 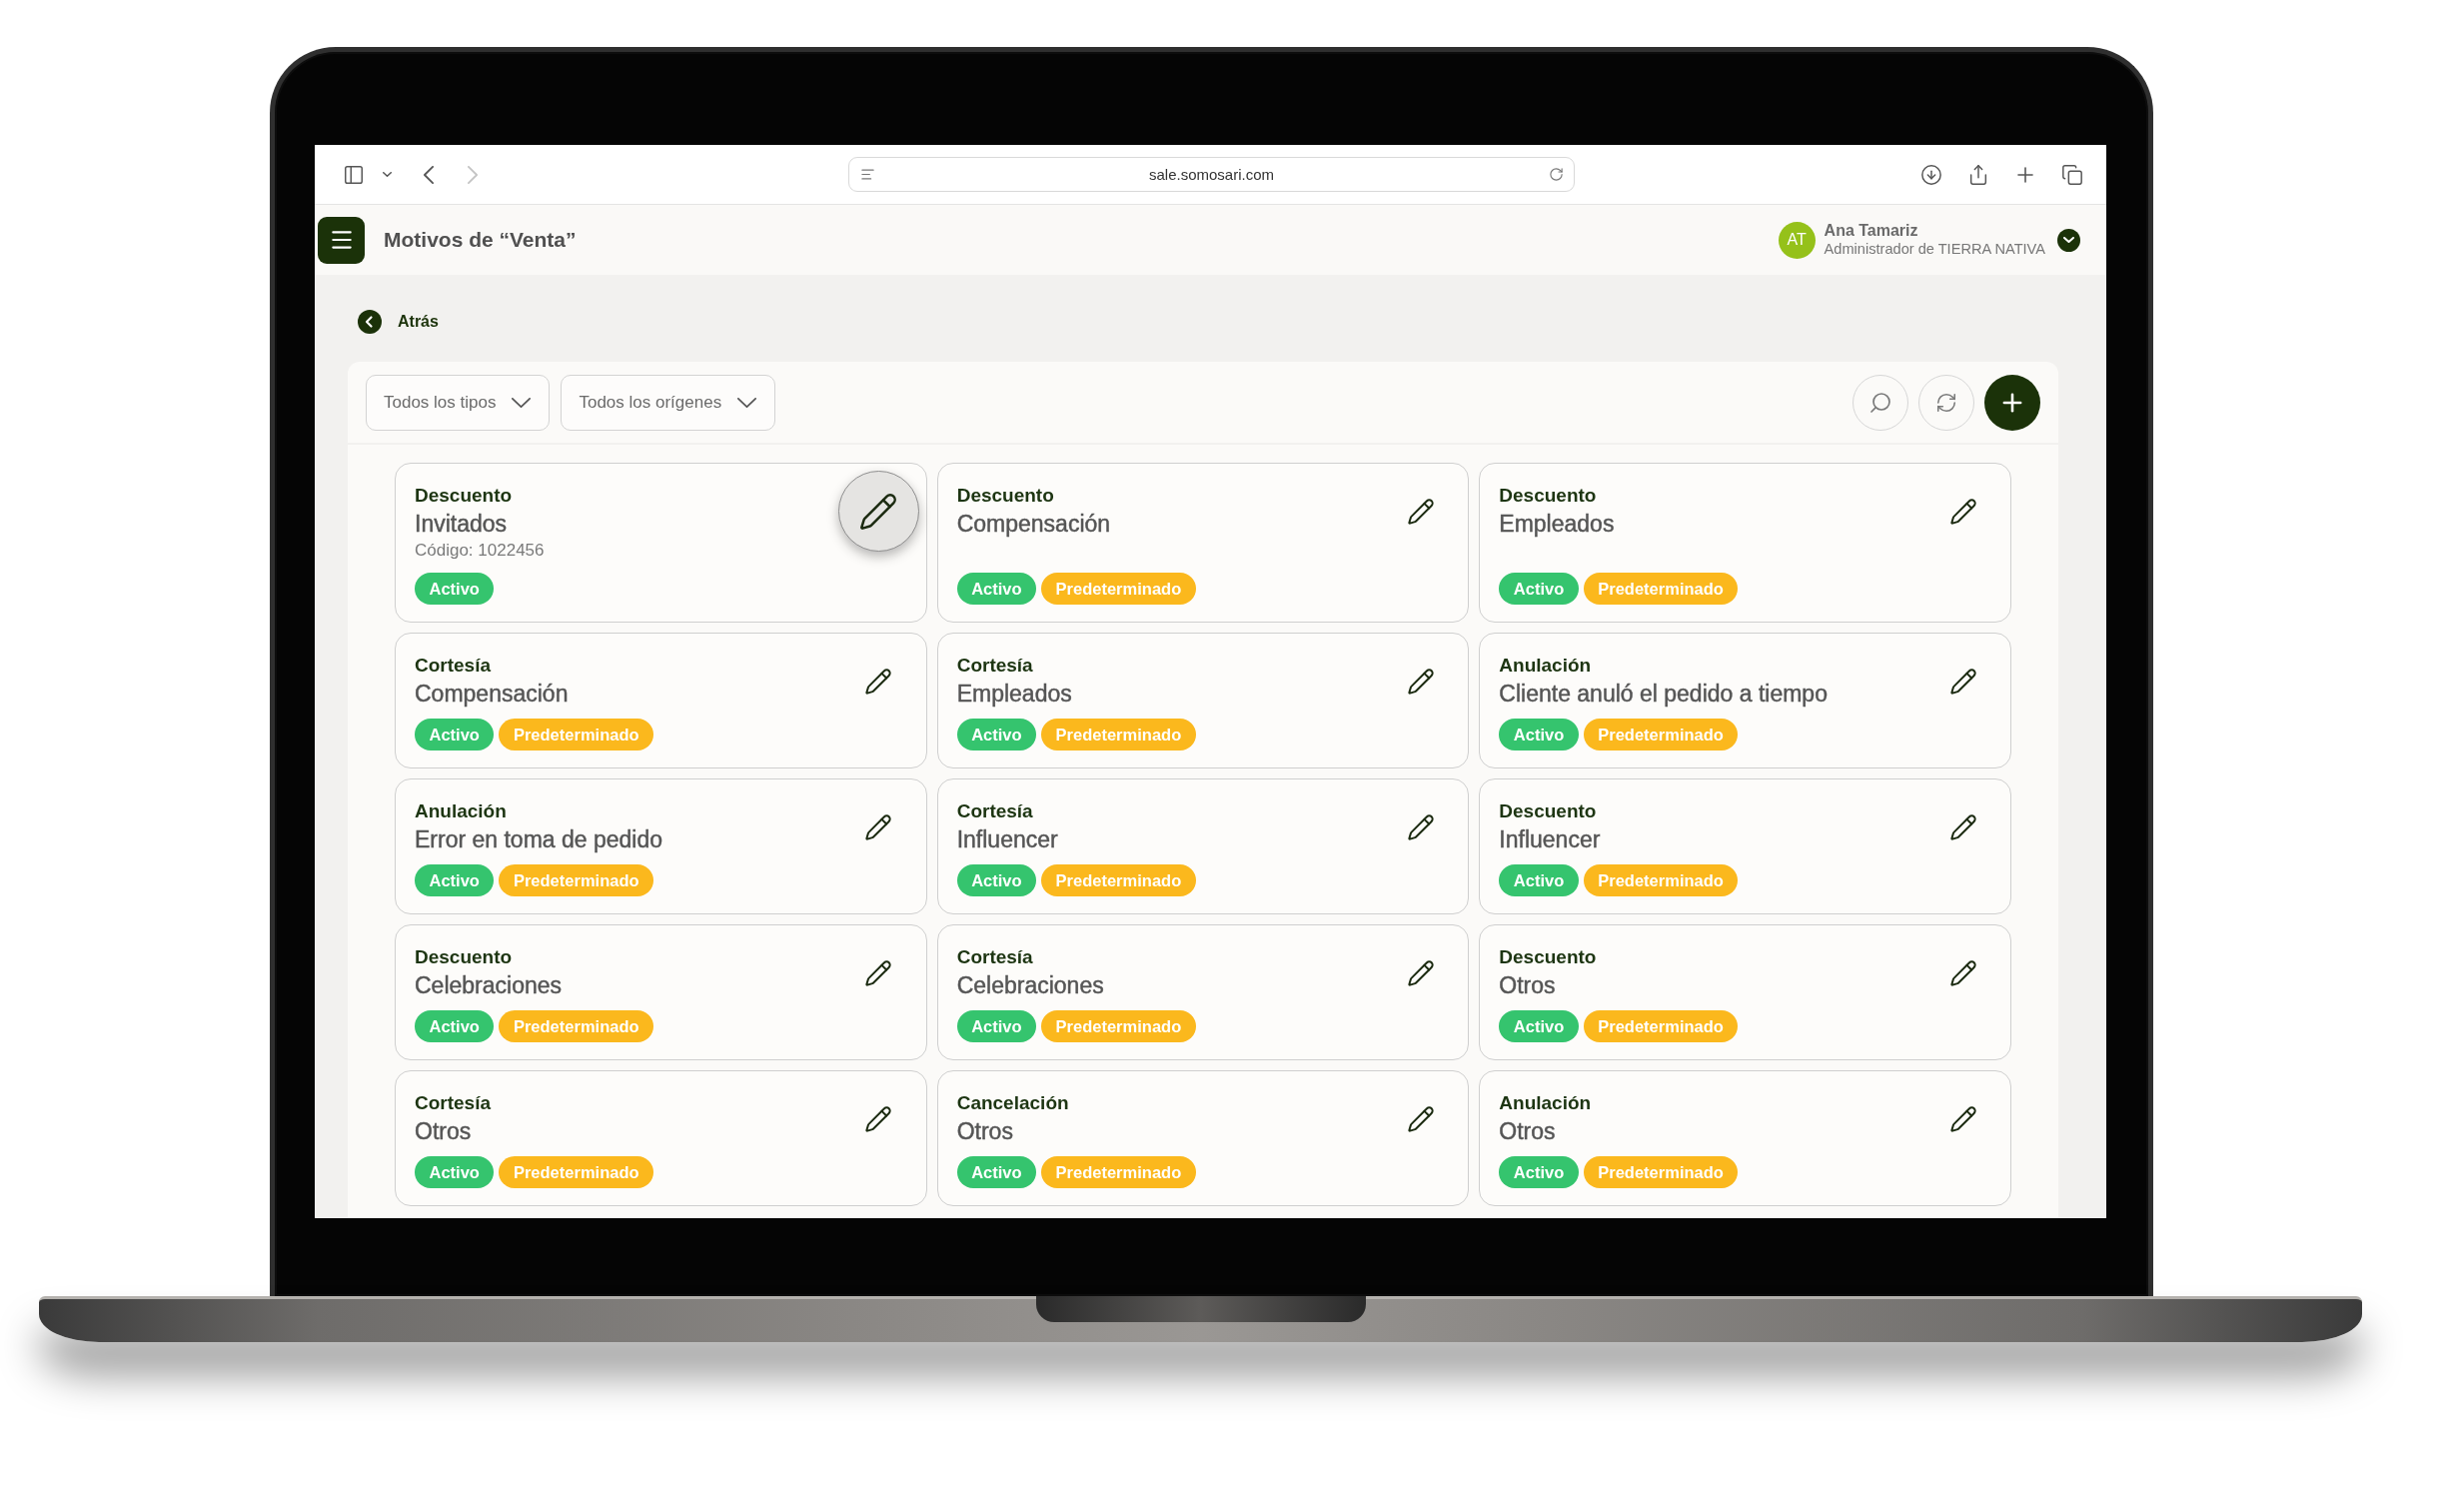 I want to click on reason-code: Código: 1022456, so click(x=480, y=551).